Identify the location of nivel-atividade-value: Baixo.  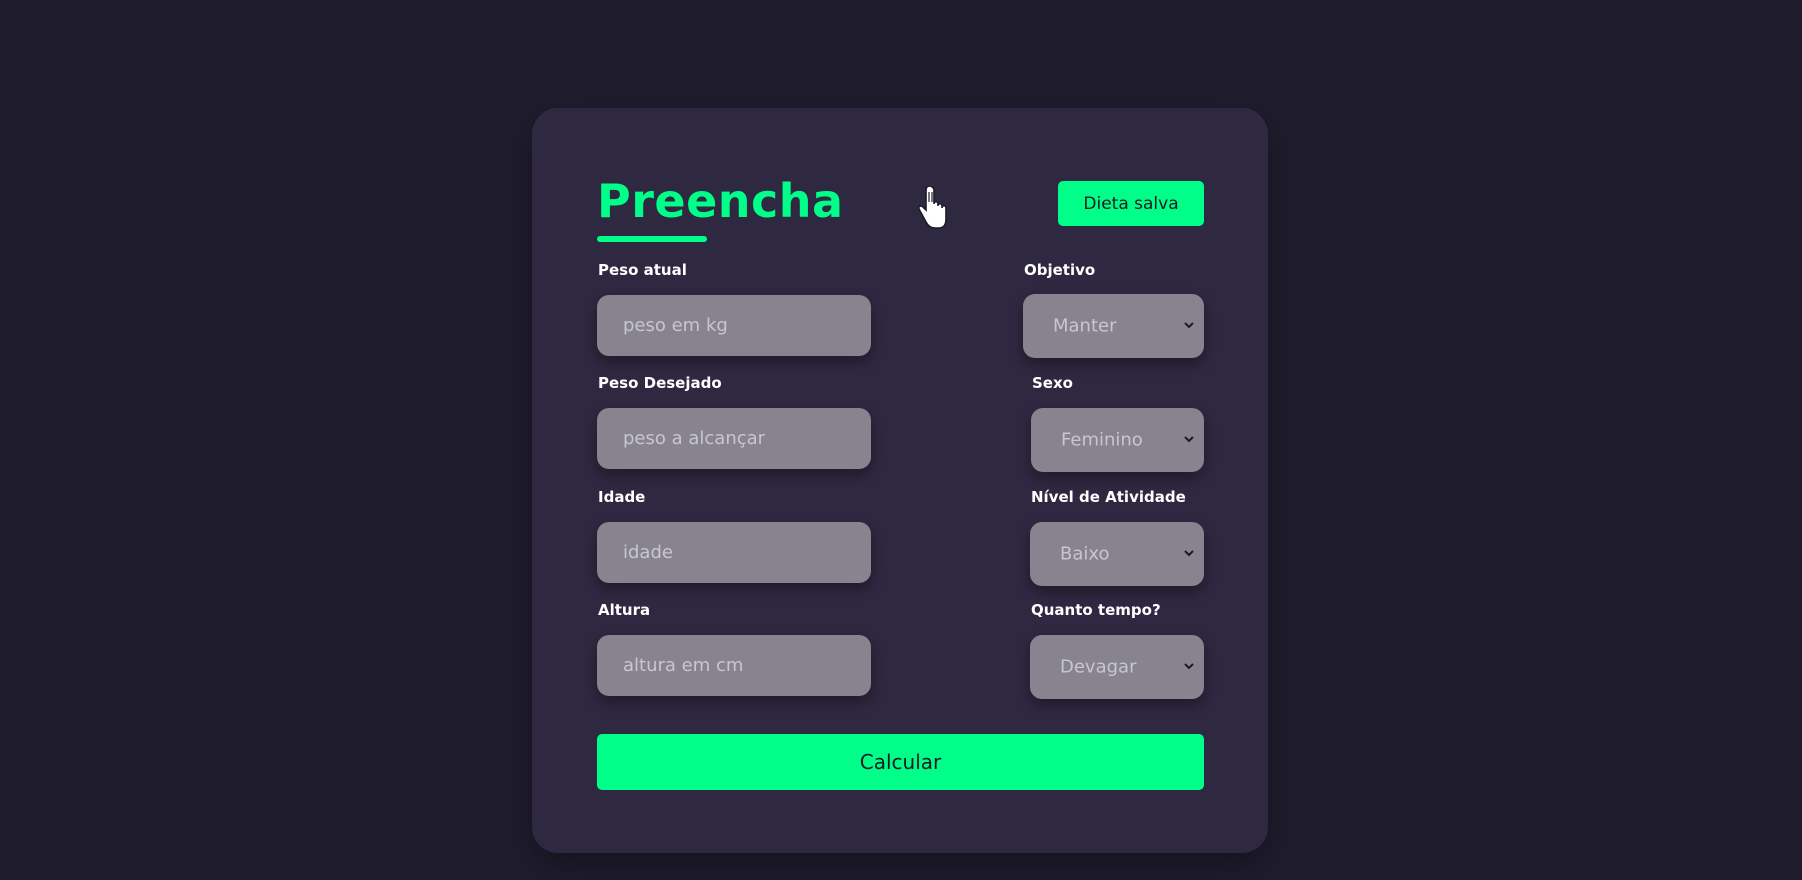
(1085, 554).